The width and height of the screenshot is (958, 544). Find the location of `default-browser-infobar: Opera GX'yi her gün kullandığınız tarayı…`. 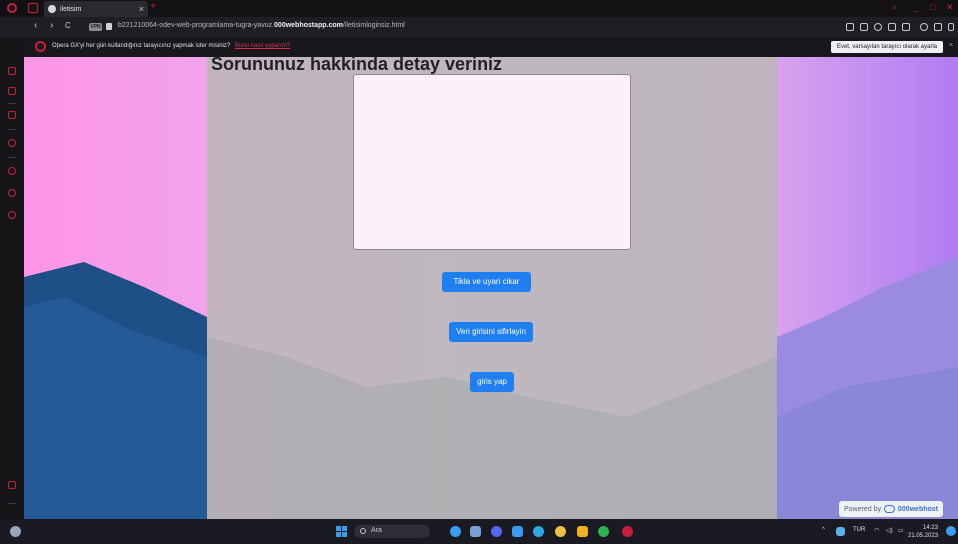

default-browser-infobar: Opera GX'yi her gün kullandığınız tarayı… is located at coordinates (479, 47).